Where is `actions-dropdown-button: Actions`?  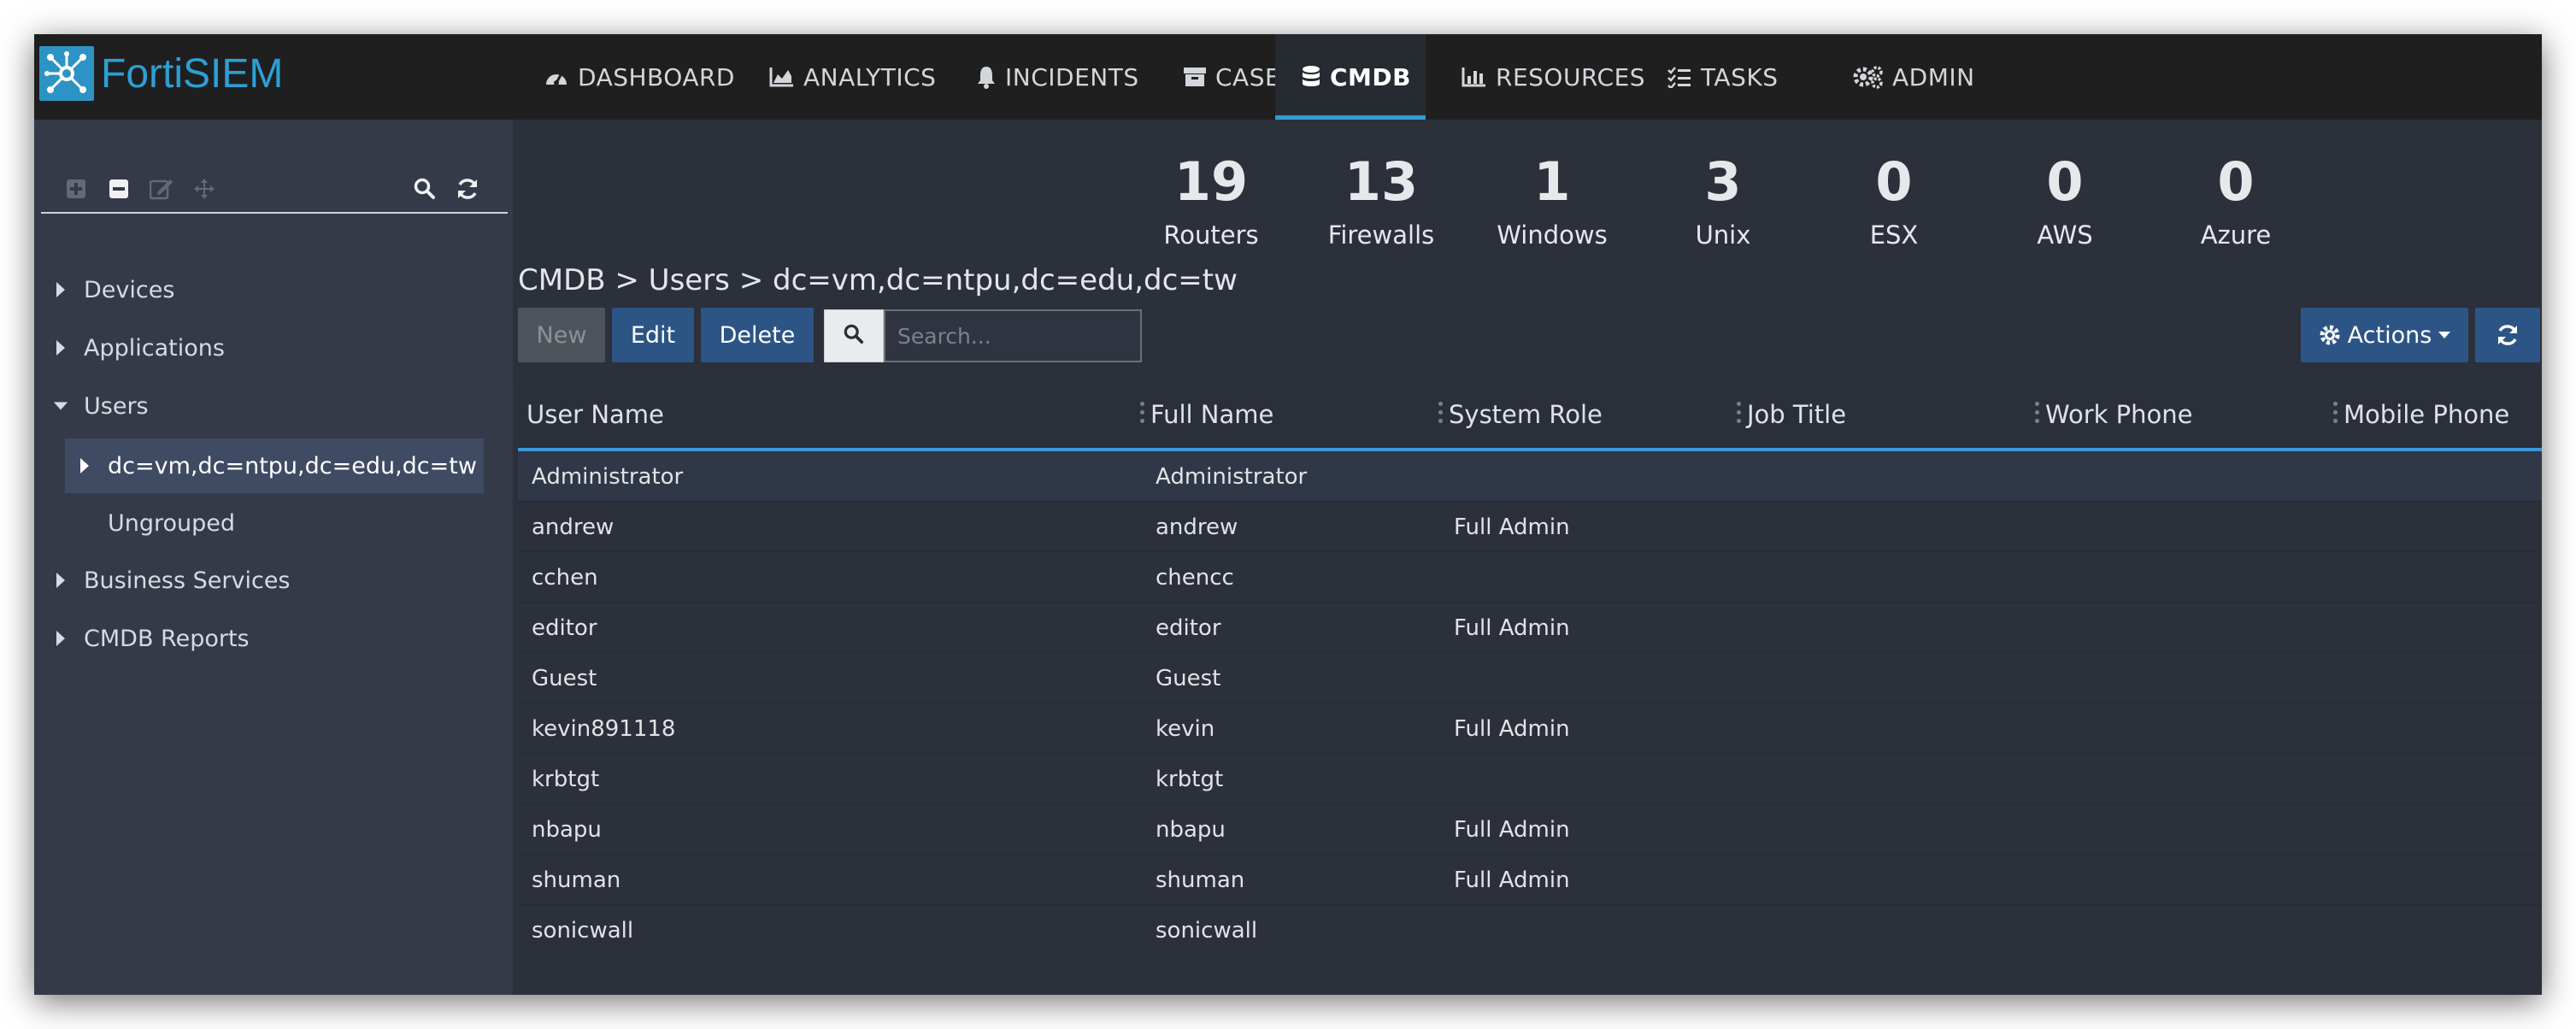 actions-dropdown-button: Actions is located at coordinates (2384, 335).